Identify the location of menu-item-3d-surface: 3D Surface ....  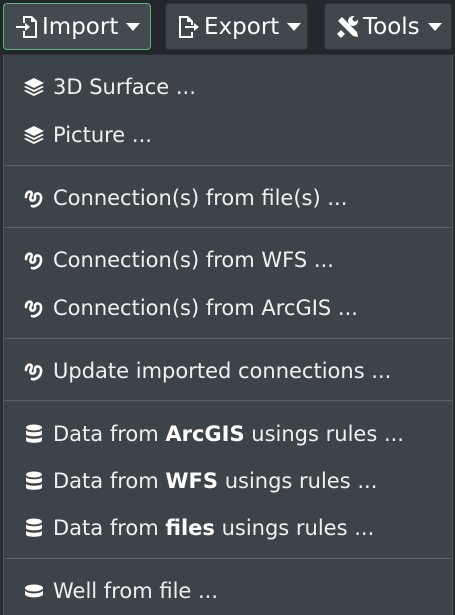
(228, 87).